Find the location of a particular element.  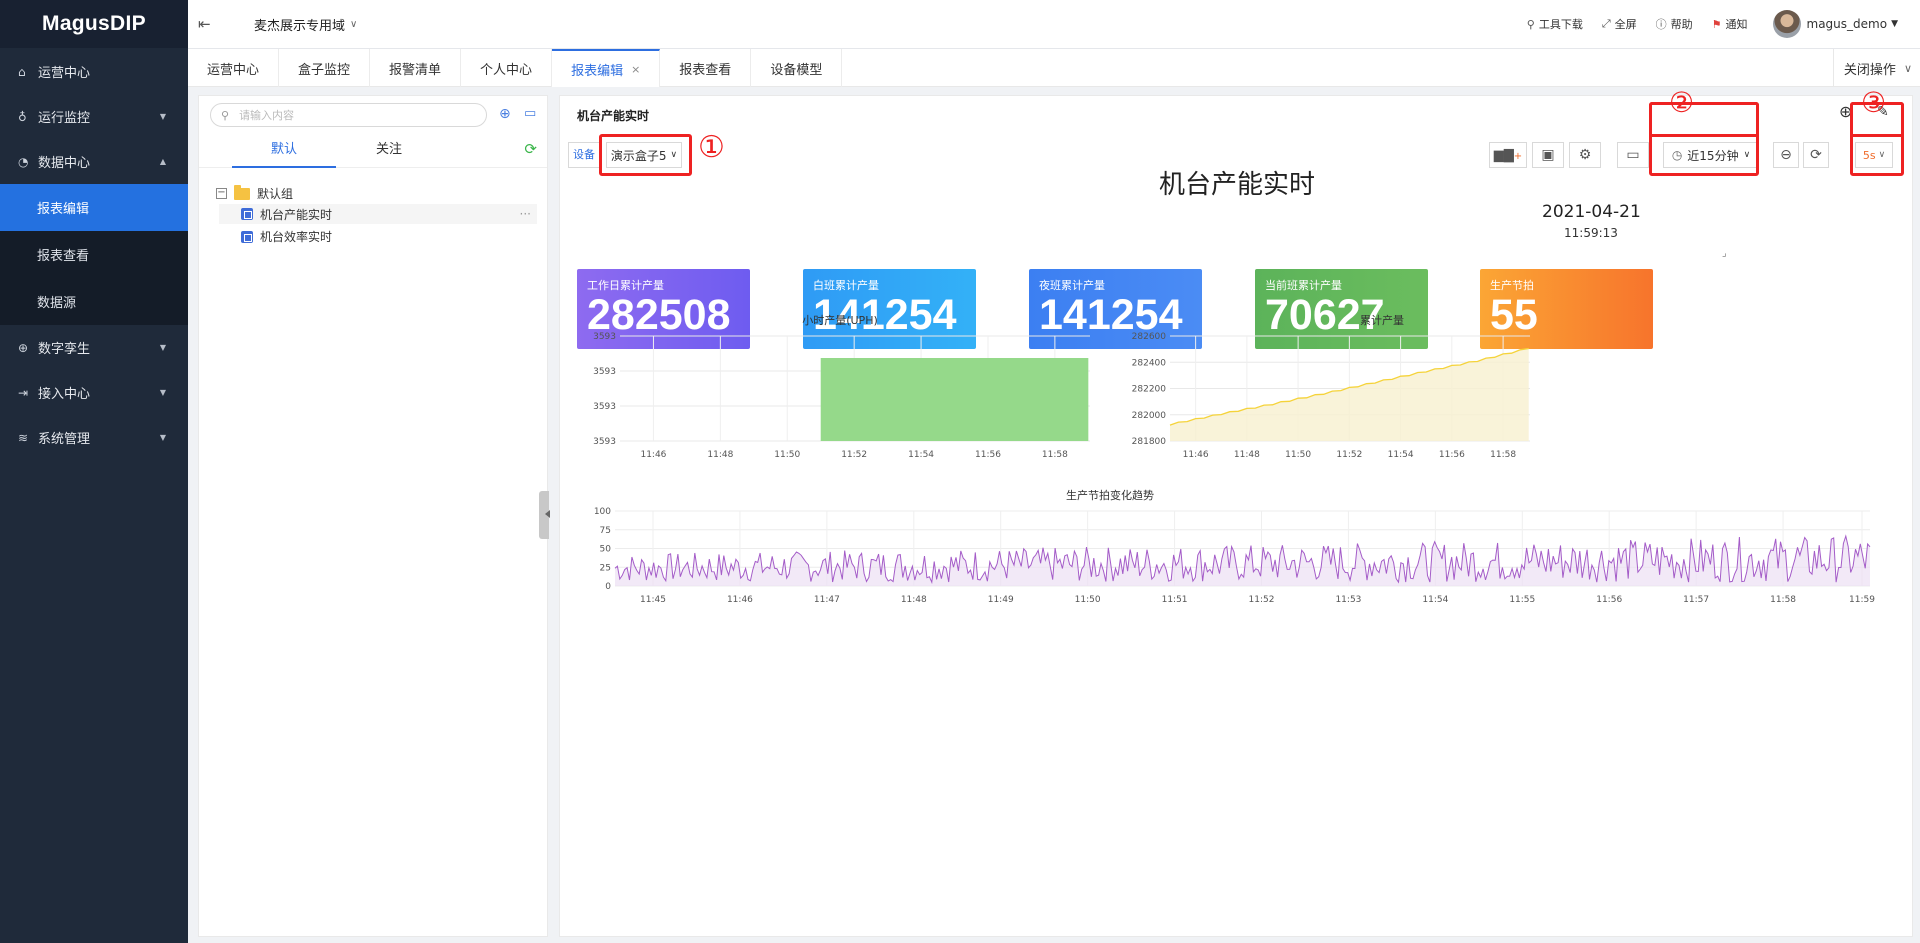

tab-follow: 关注 is located at coordinates (389, 152).